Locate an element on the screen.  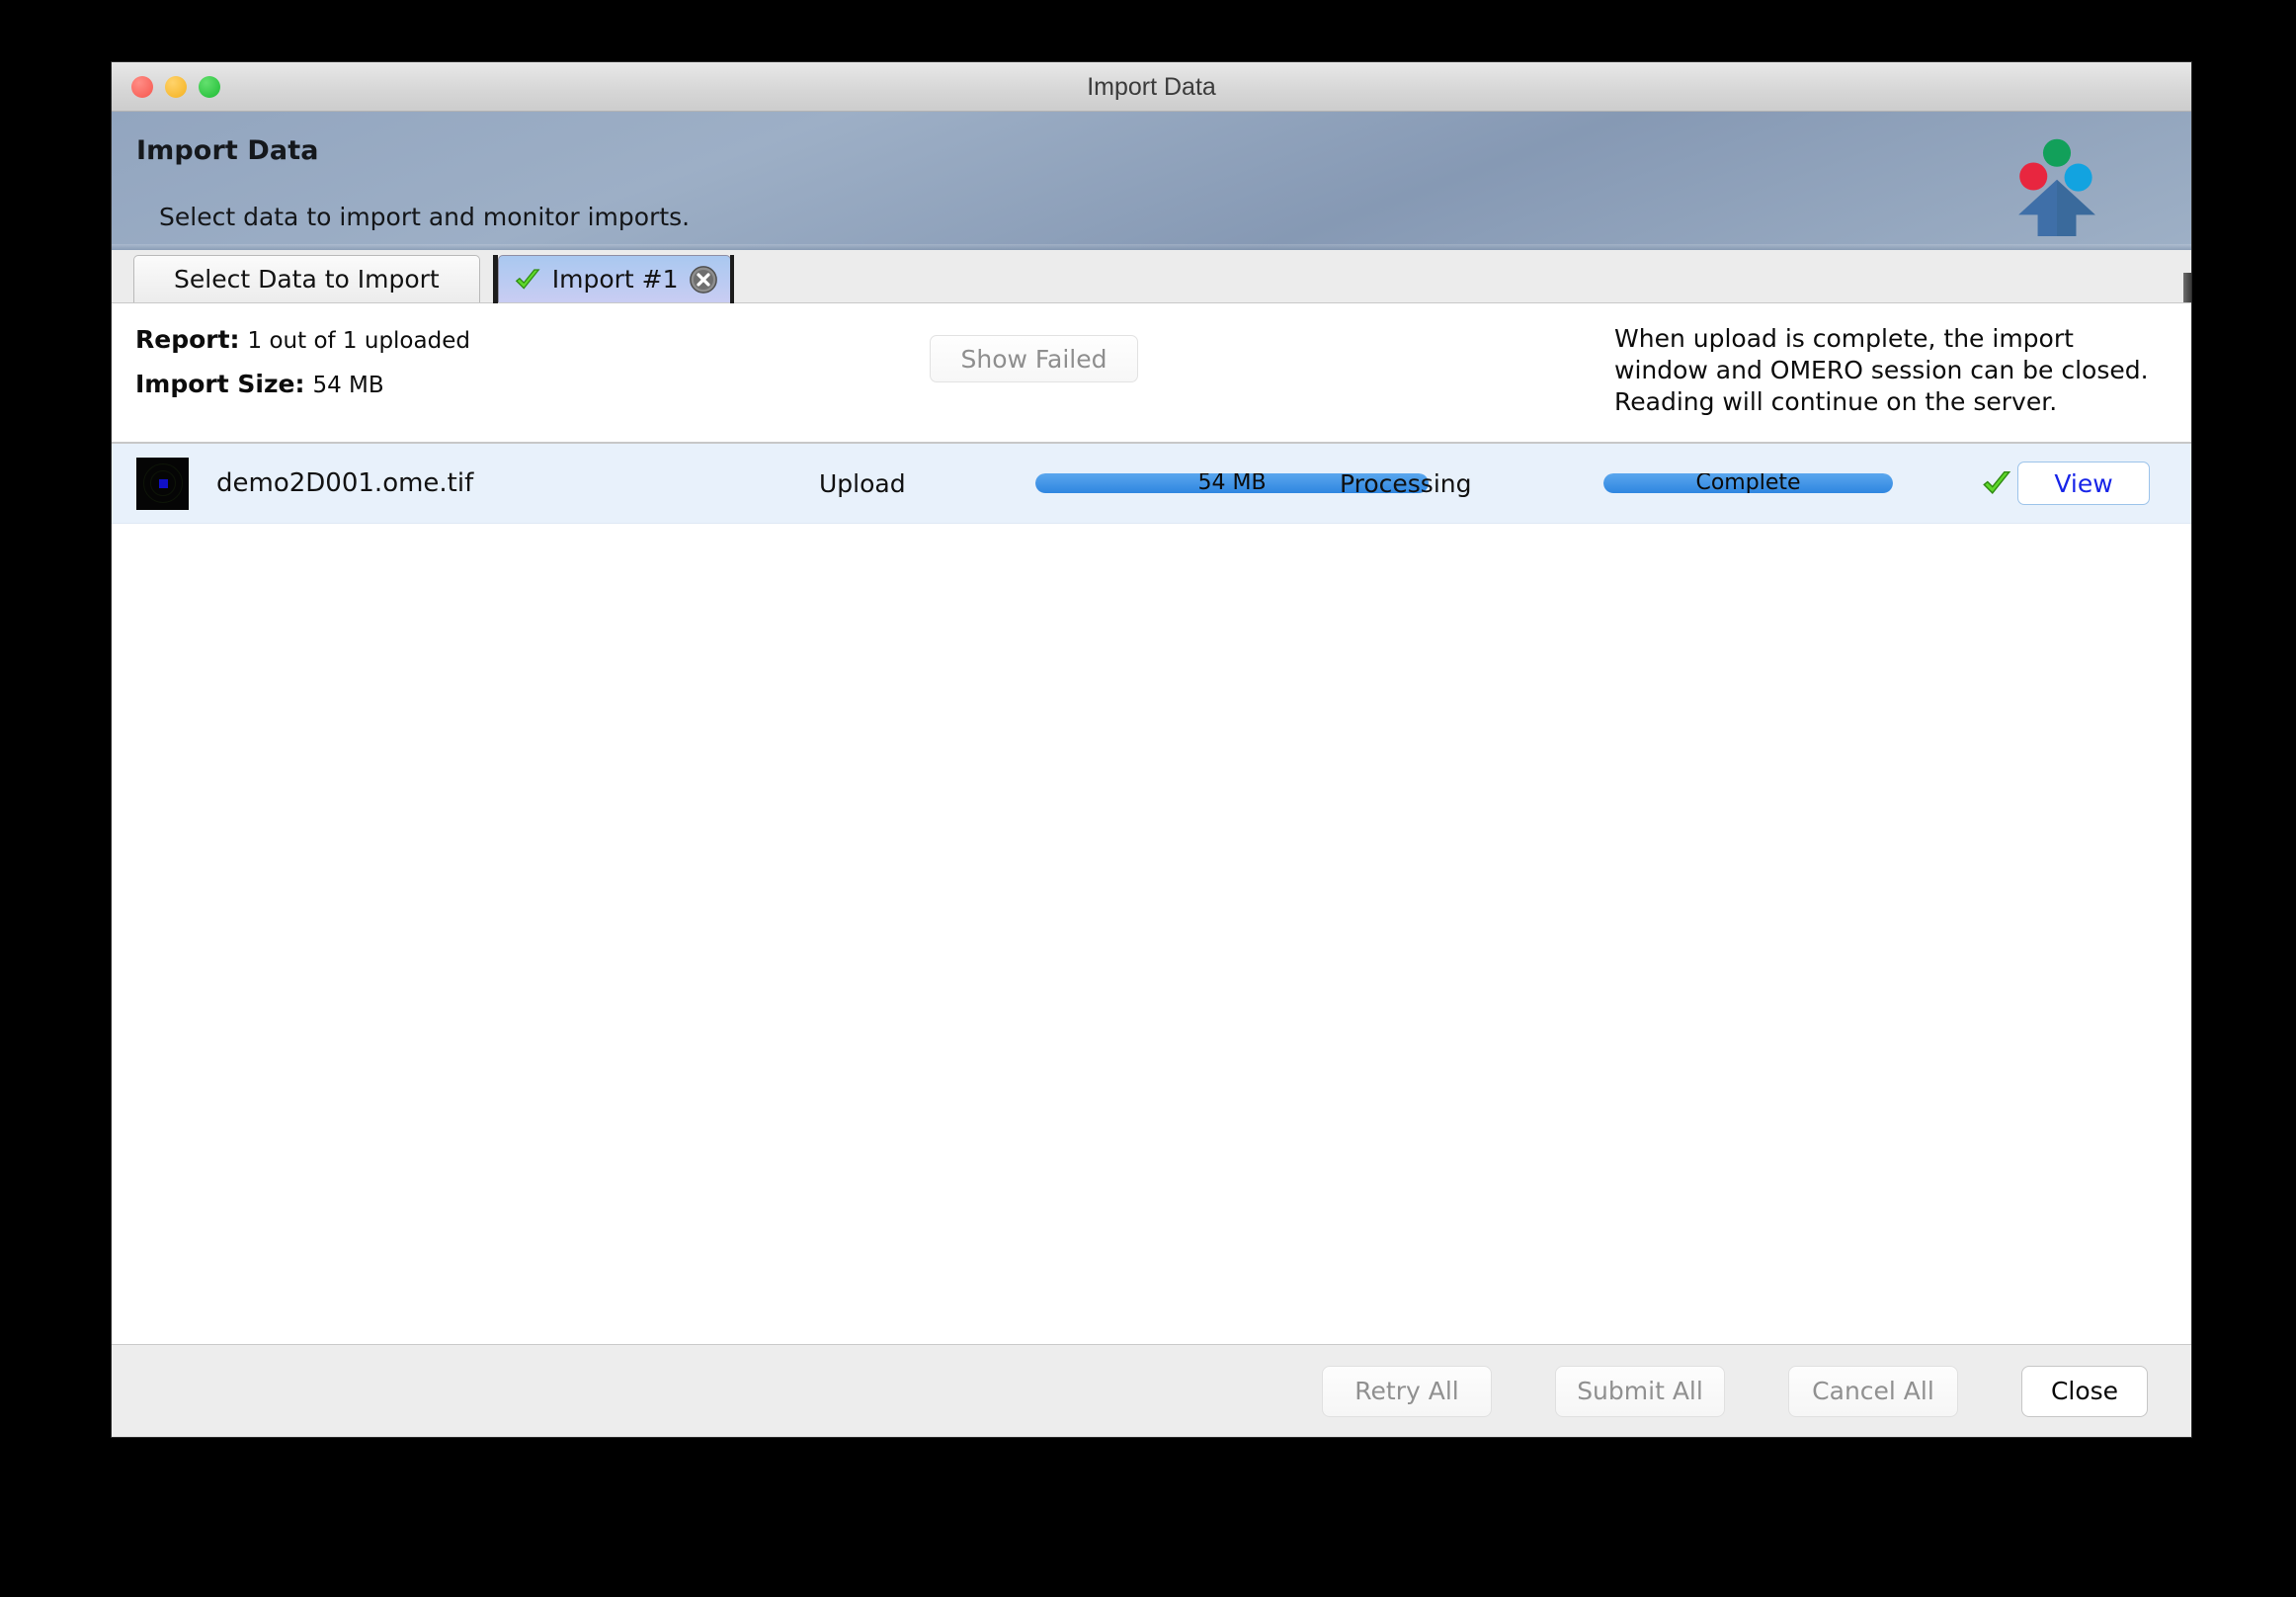
tab-label: Select Data to Import is located at coordinates (307, 279).